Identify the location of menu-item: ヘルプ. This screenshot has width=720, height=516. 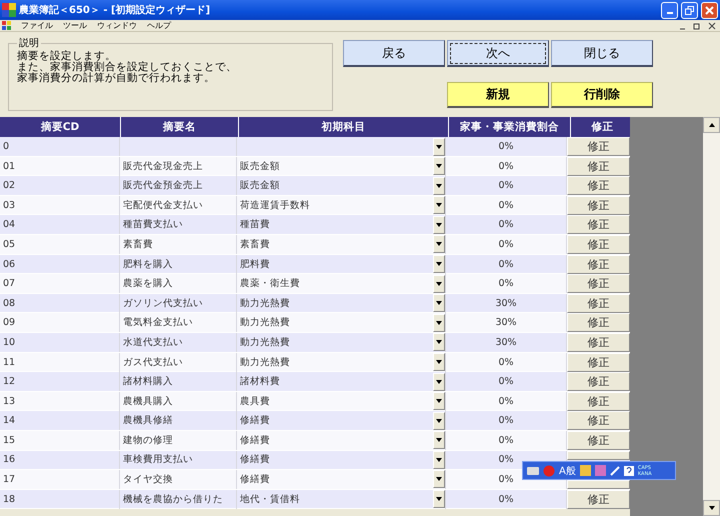
(159, 25).